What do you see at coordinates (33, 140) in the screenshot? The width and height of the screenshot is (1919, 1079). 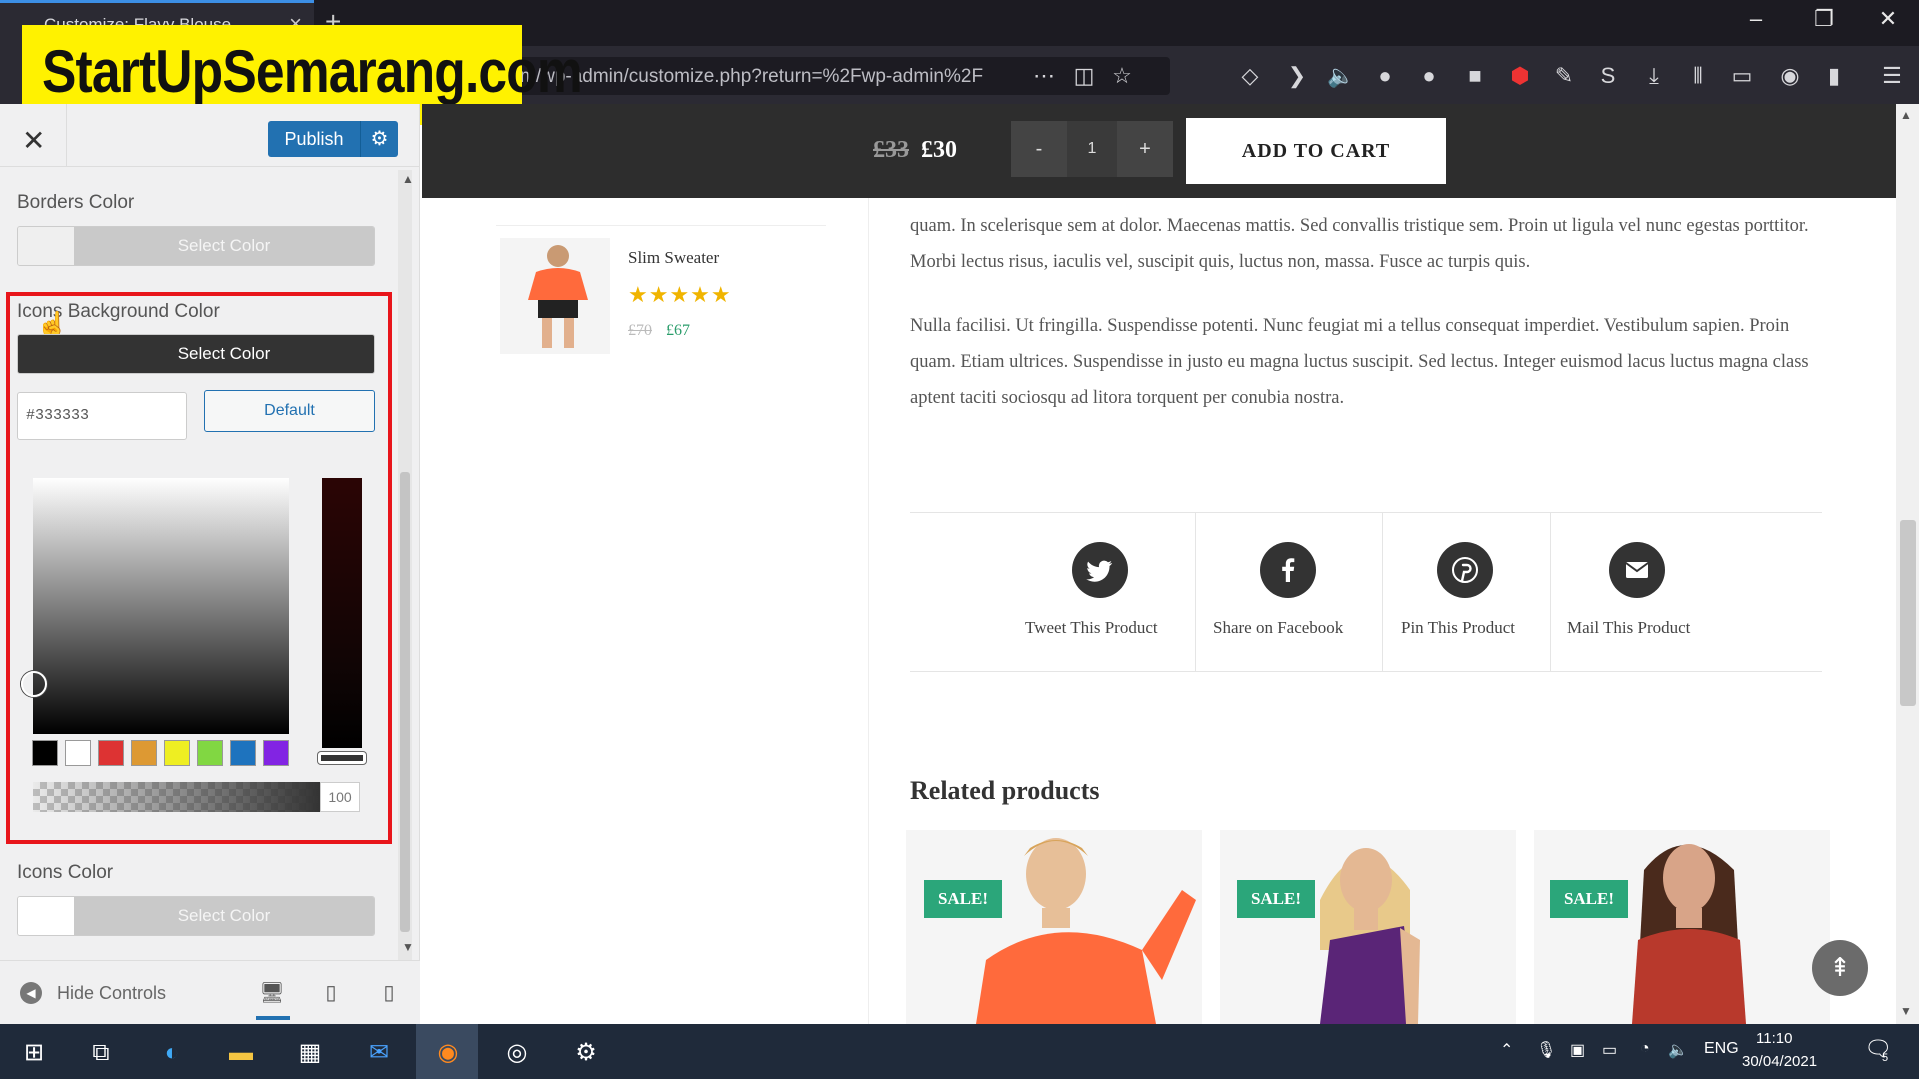 I see `close-customizer-icon: ✕` at bounding box center [33, 140].